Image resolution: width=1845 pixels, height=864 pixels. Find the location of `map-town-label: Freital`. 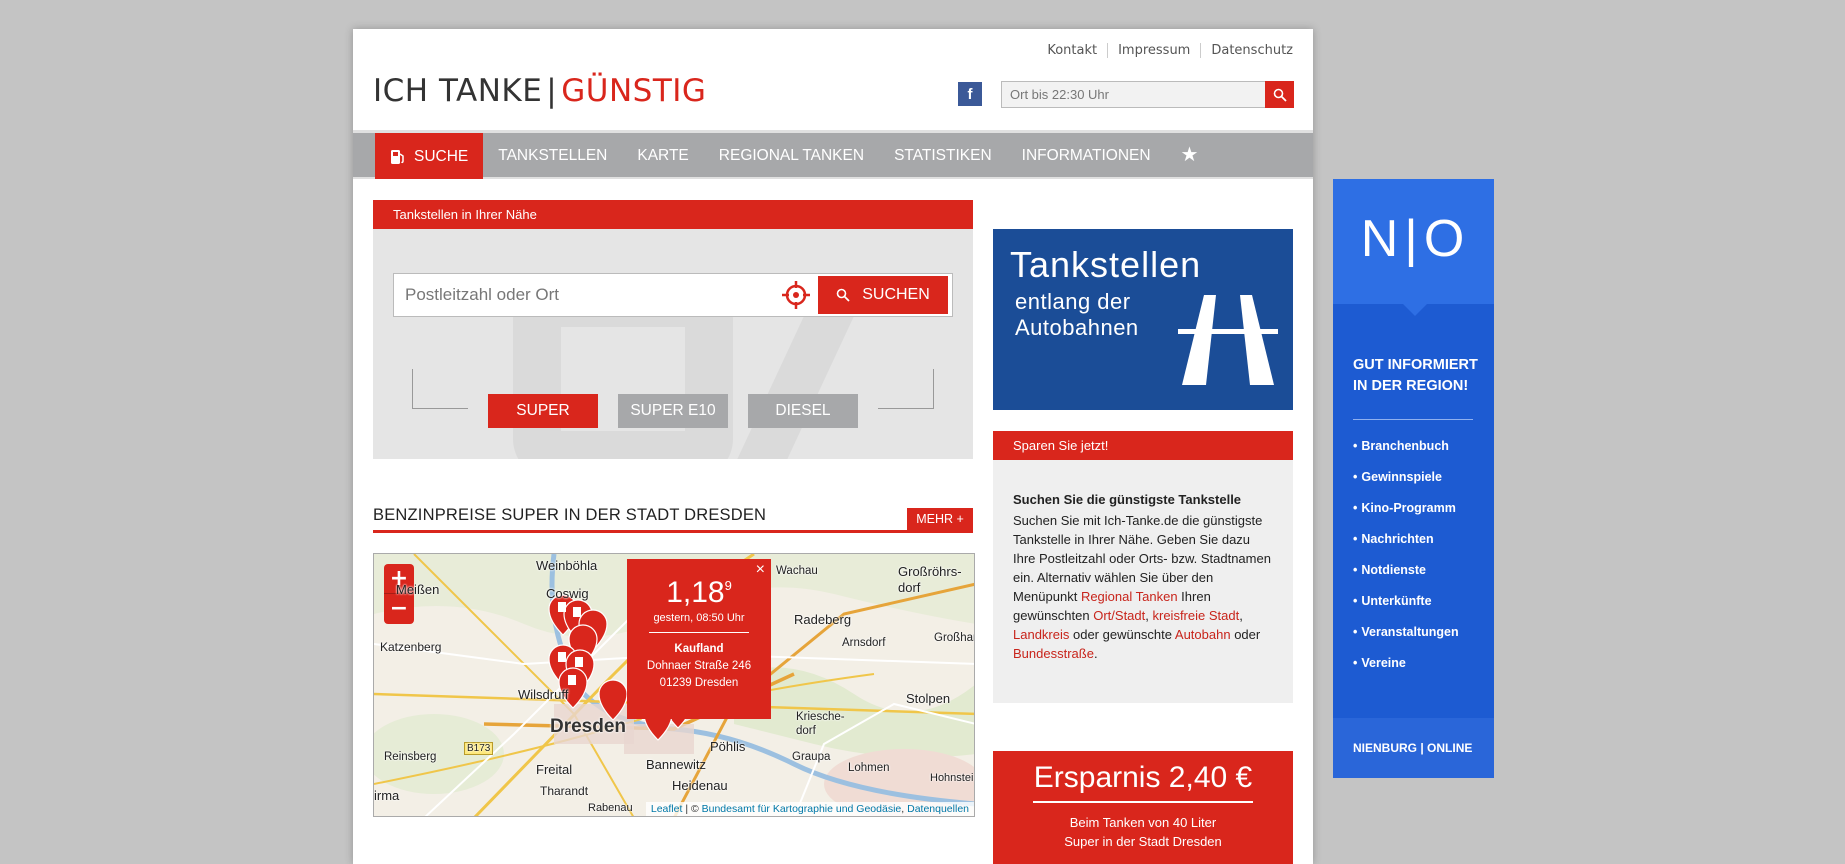

map-town-label: Freital is located at coordinates (554, 769).